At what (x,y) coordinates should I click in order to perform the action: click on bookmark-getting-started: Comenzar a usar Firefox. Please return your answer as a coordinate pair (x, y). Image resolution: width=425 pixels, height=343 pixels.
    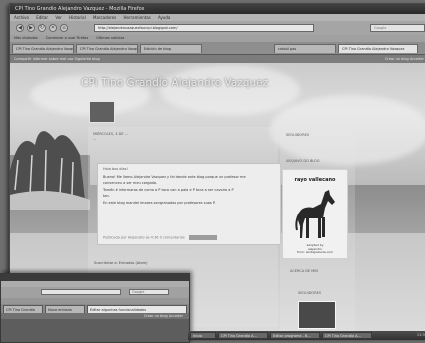
    Looking at the image, I should click on (67, 38).